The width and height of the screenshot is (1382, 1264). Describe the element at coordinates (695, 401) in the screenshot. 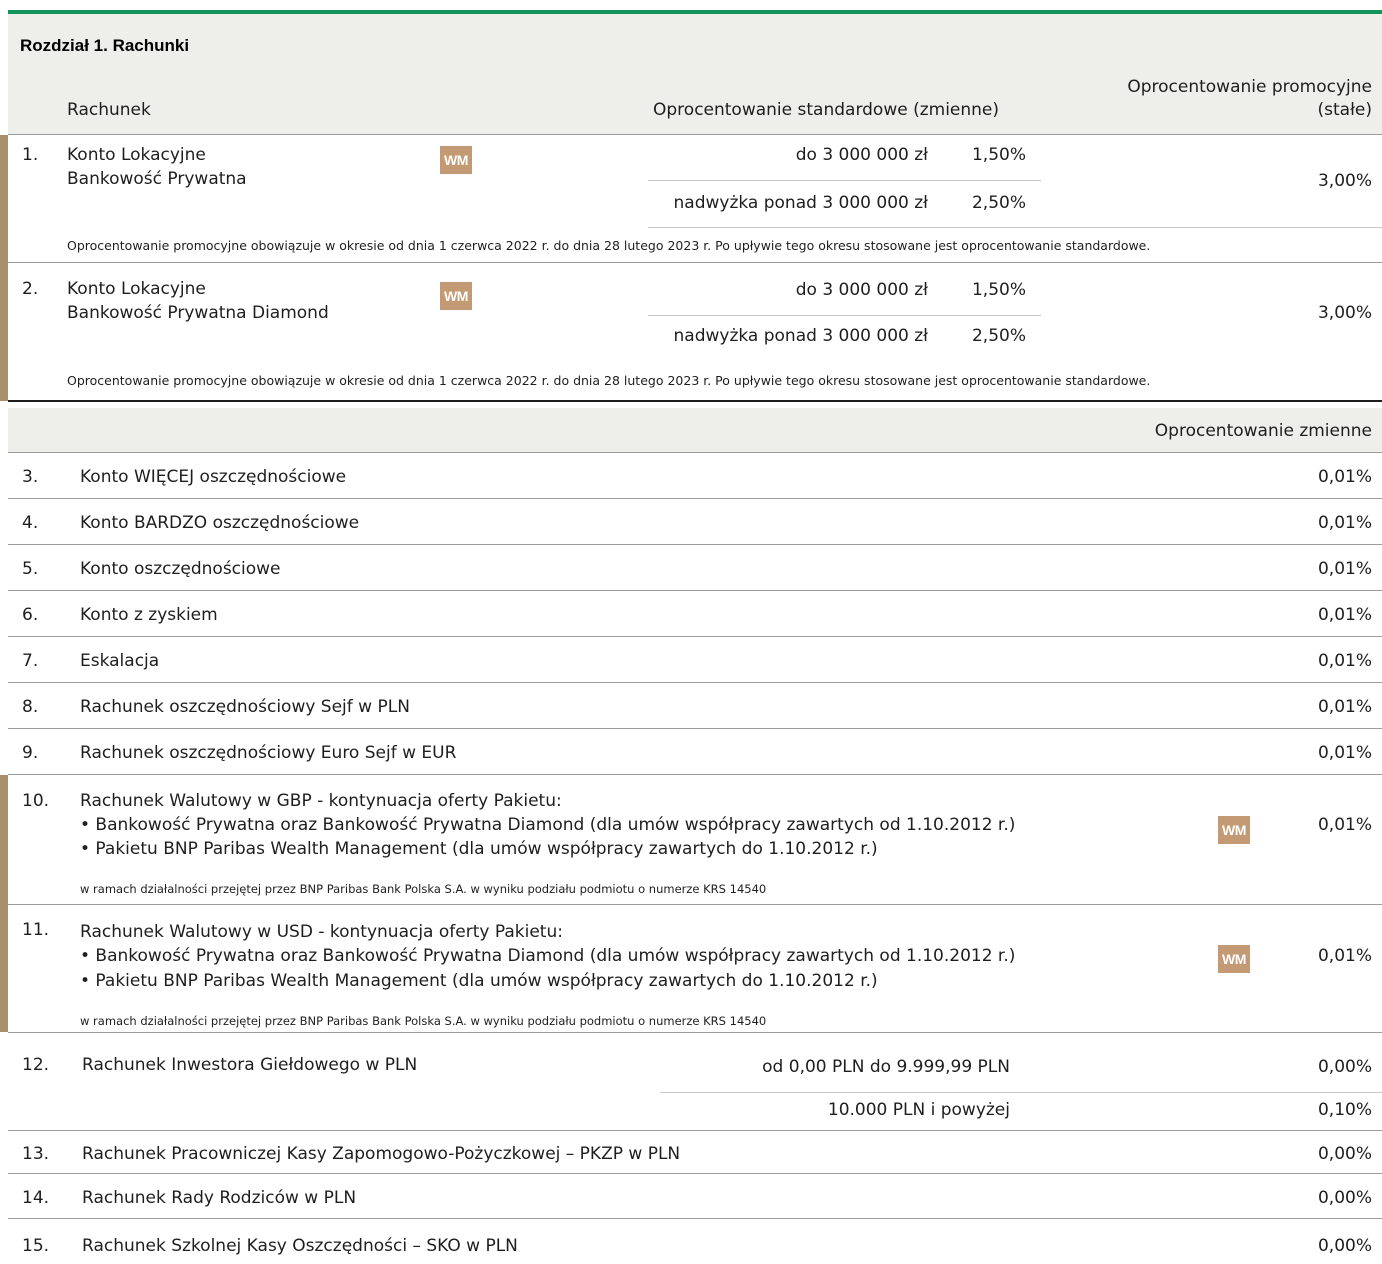

I see `section-divider` at that location.